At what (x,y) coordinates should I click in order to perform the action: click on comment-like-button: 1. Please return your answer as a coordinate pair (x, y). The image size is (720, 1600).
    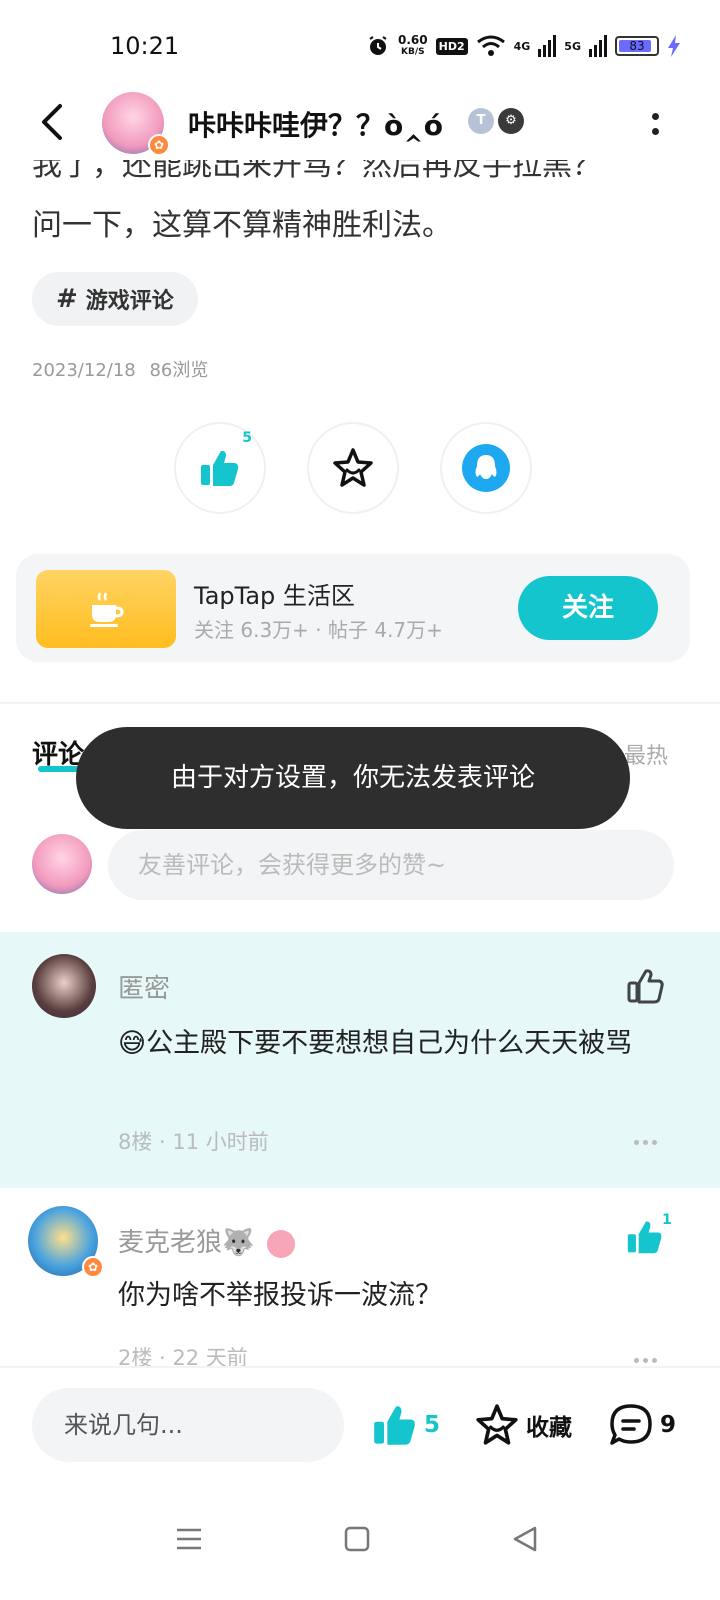
    Looking at the image, I should click on (649, 1236).